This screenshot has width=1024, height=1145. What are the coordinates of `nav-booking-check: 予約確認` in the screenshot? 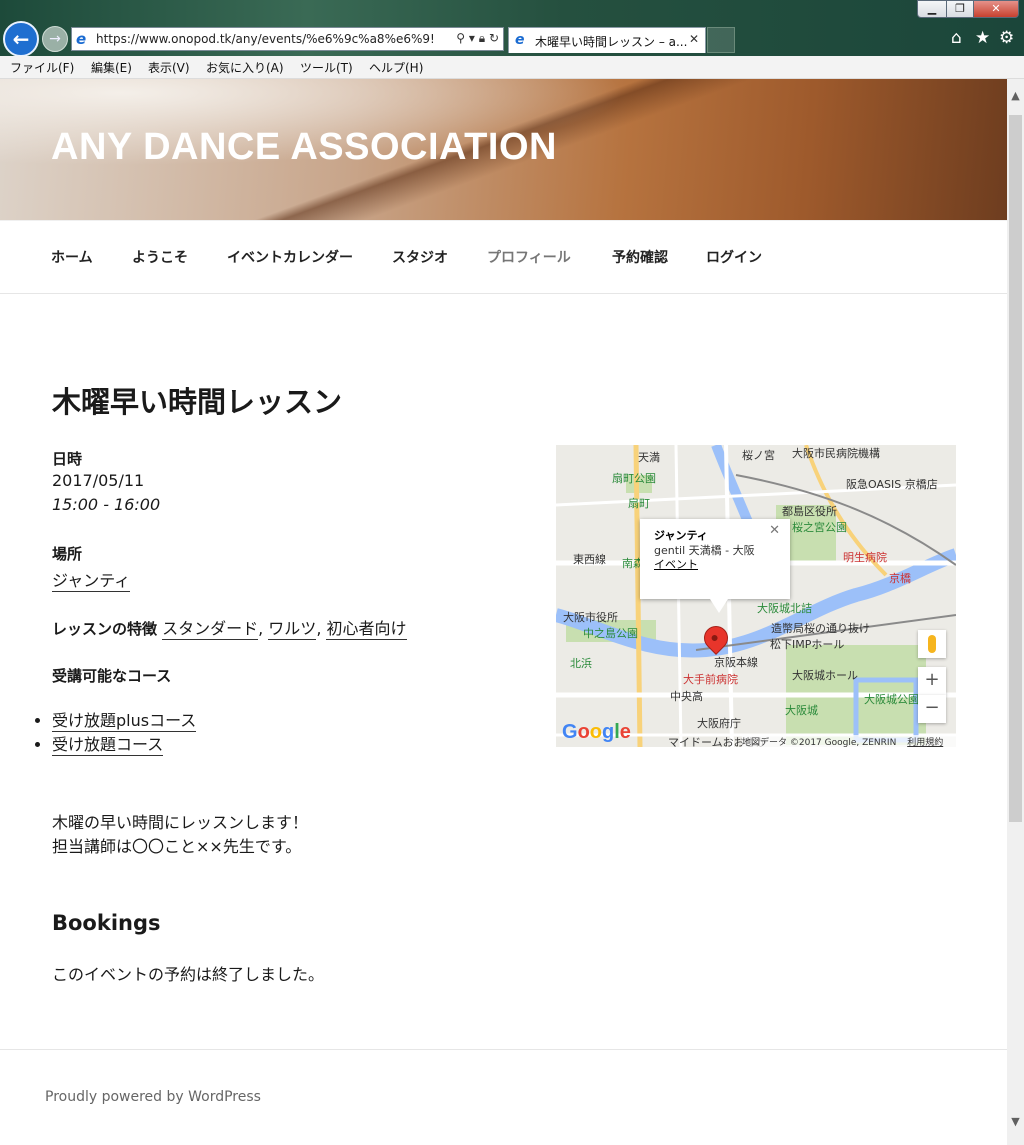 It's located at (640, 257).